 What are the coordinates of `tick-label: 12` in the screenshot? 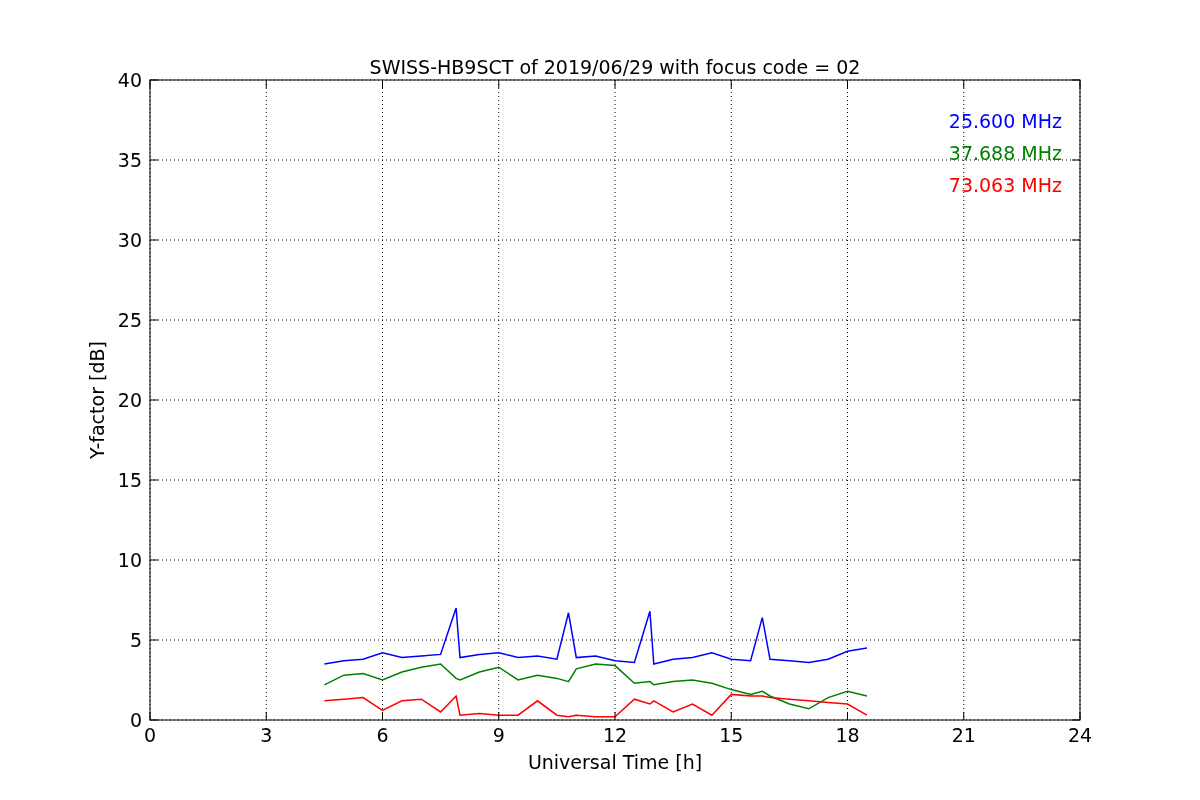 It's located at (615, 735).